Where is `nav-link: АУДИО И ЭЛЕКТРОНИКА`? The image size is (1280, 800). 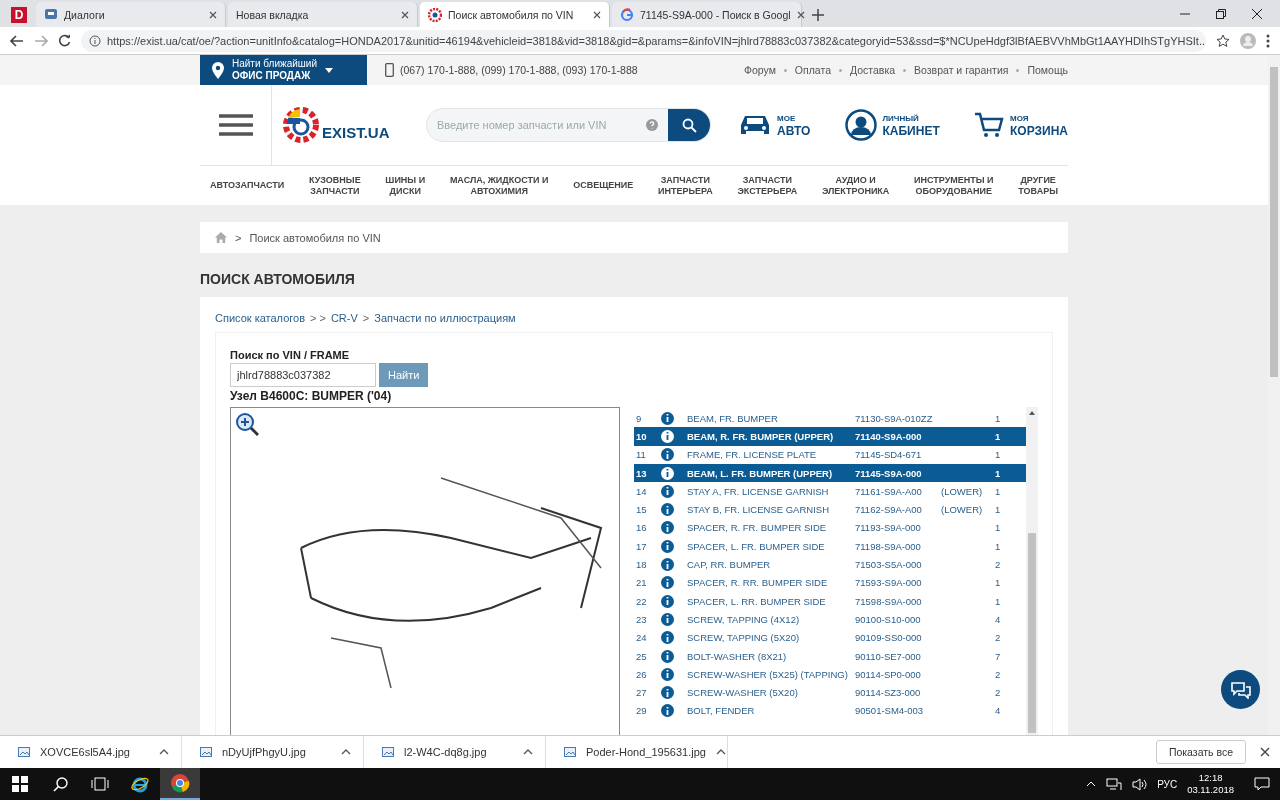 nav-link: АУДИО И ЭЛЕКТРОНИКА is located at coordinates (855, 185).